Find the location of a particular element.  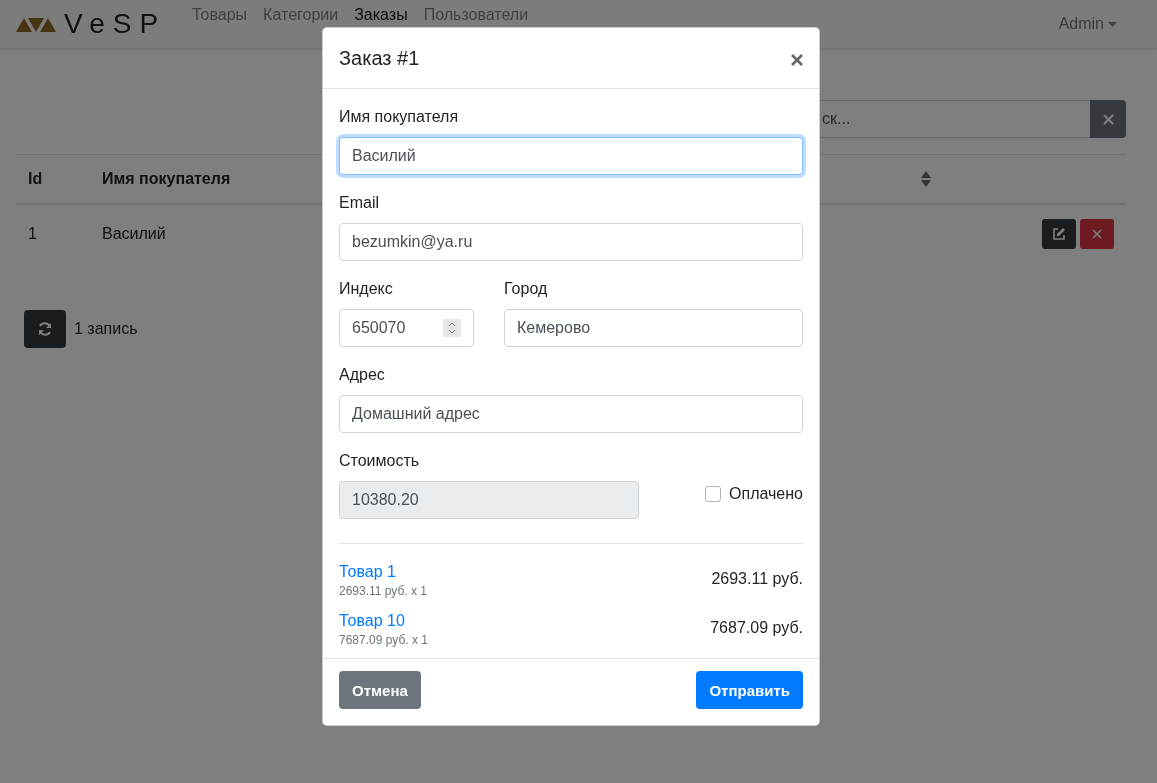

product-link: Товар 10 is located at coordinates (372, 621).